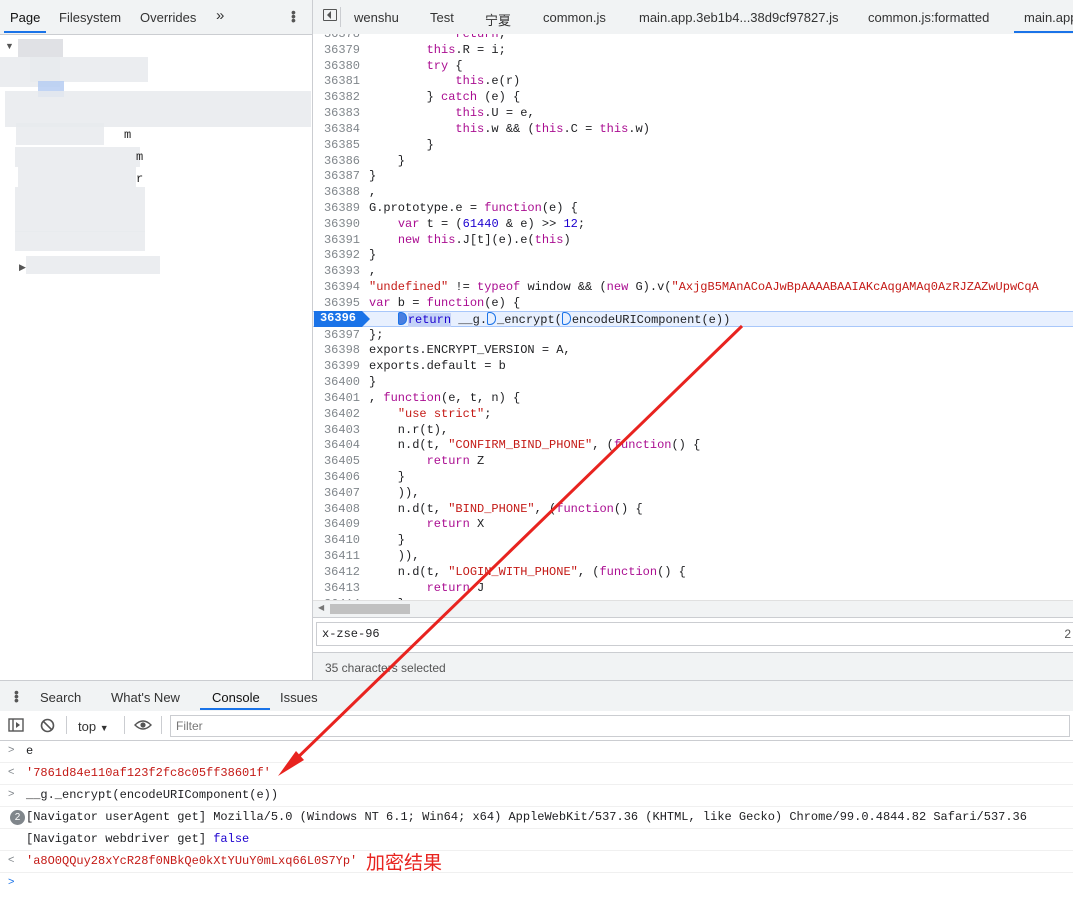 The image size is (1073, 903). Describe the element at coordinates (376, 17) in the screenshot. I see `tab-wenshu: wenshu` at that location.